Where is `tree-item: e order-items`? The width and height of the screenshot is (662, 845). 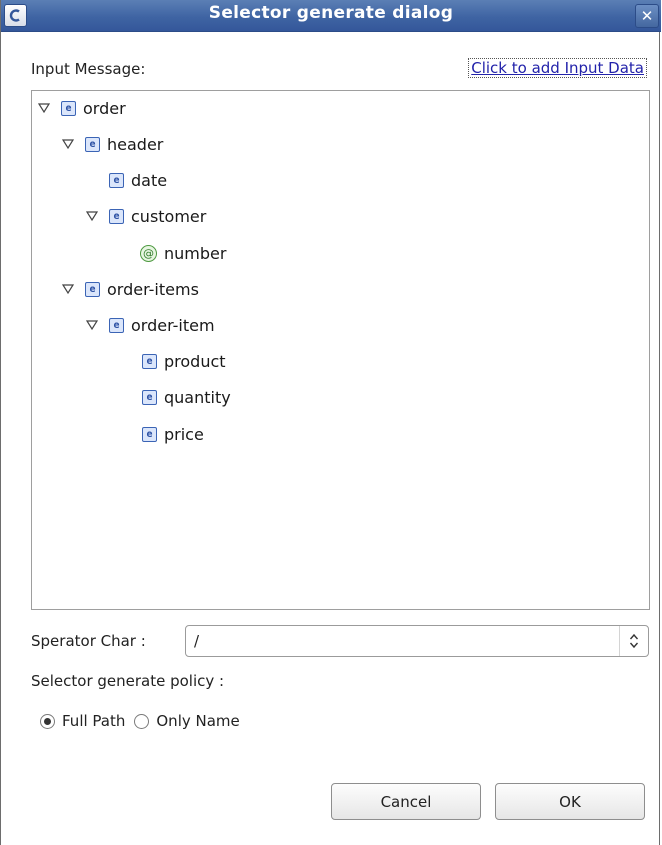
tree-item: e order-items is located at coordinates (130, 289).